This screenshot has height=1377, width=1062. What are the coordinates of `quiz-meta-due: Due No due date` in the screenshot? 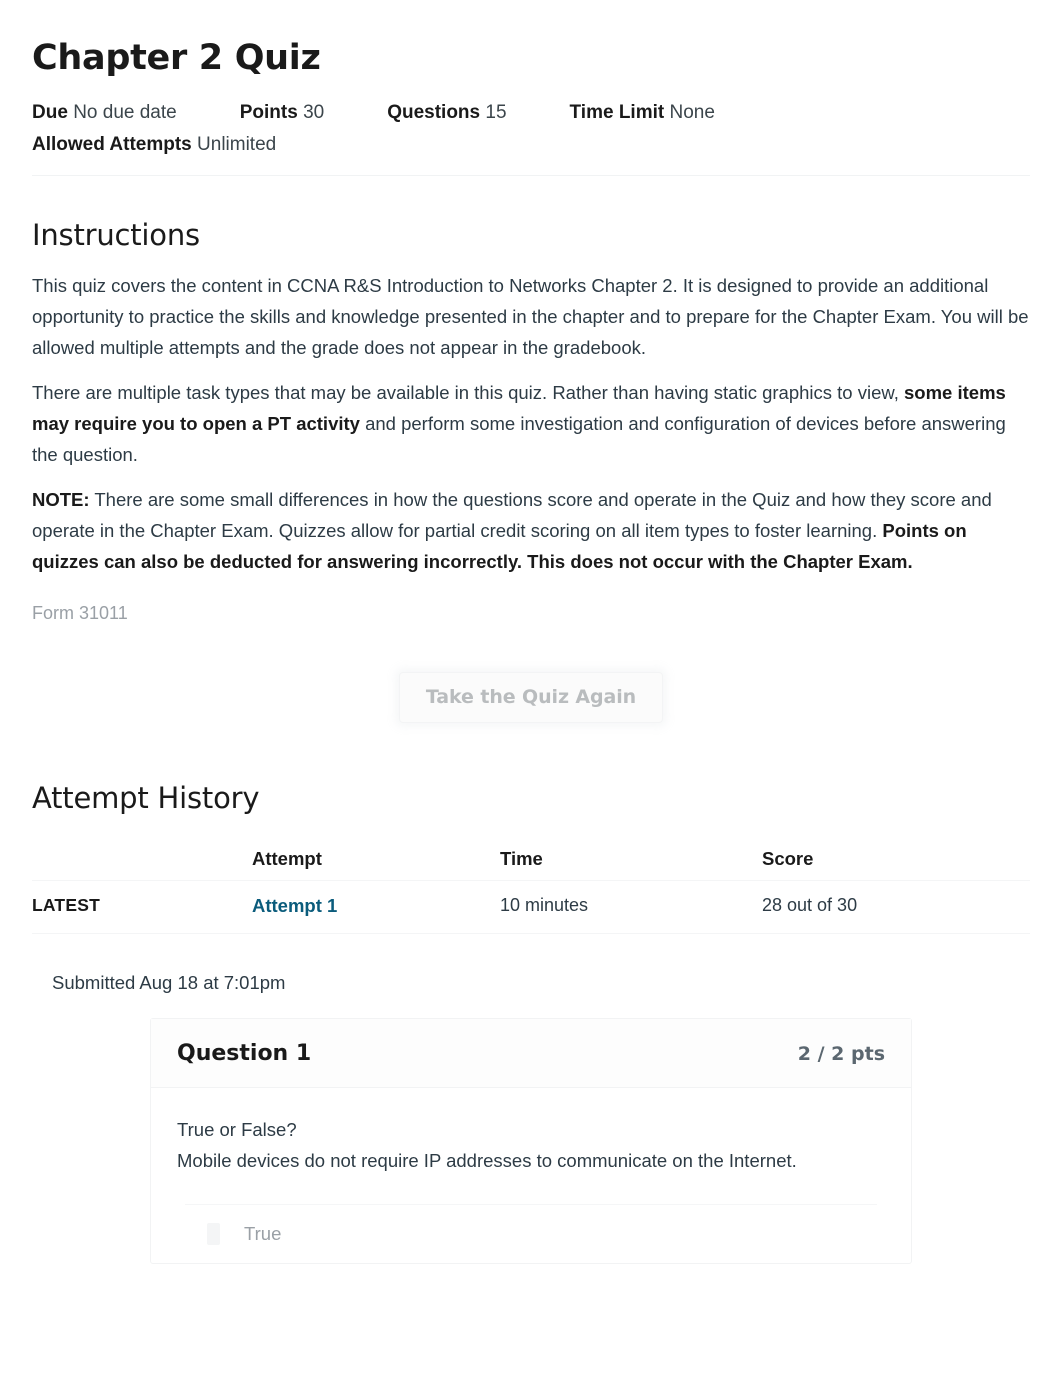 It's located at (104, 113).